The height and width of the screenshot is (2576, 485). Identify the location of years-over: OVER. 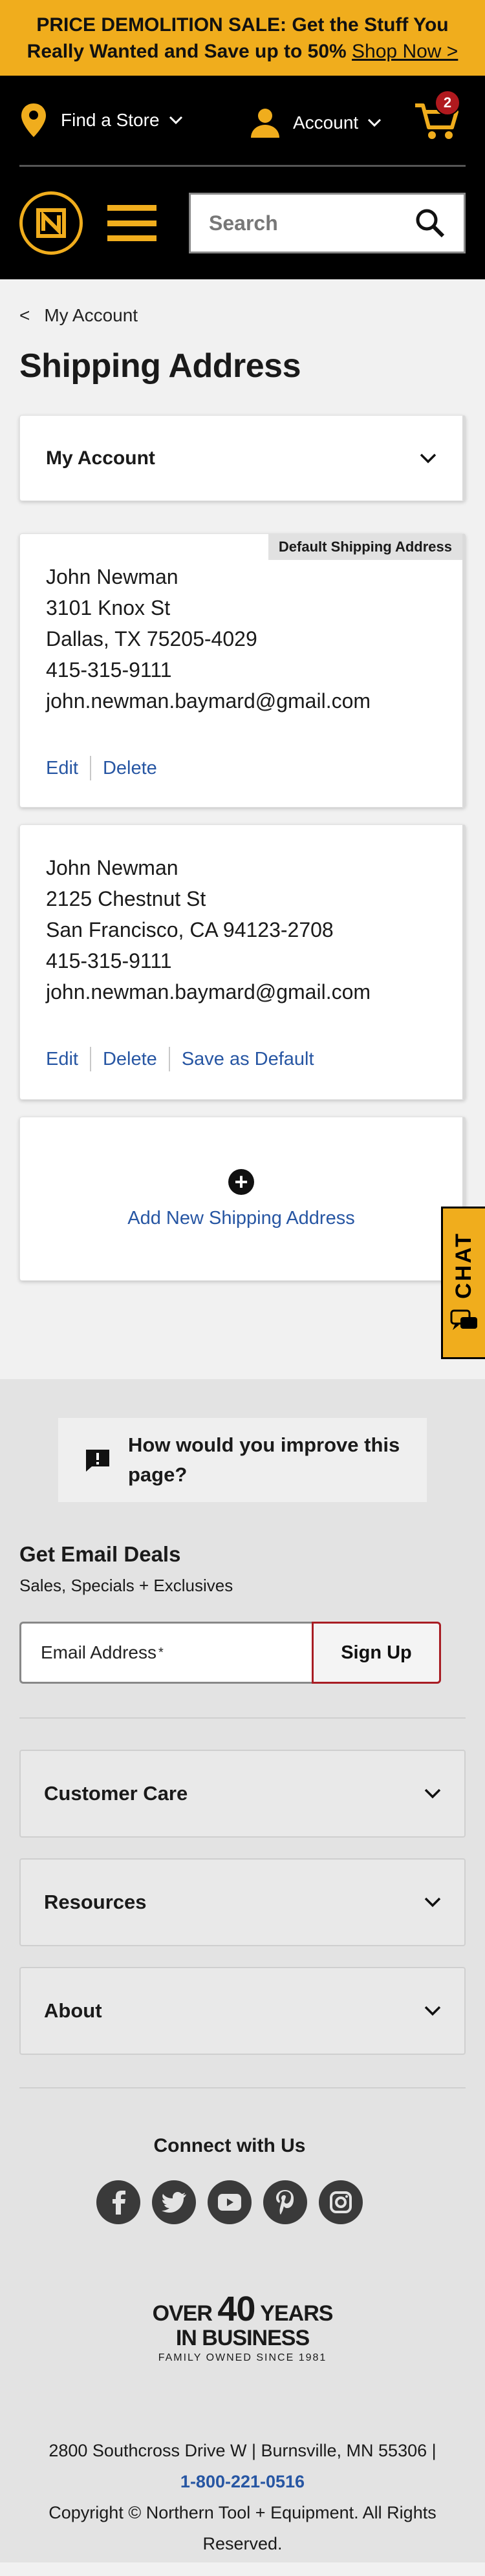
(185, 2313).